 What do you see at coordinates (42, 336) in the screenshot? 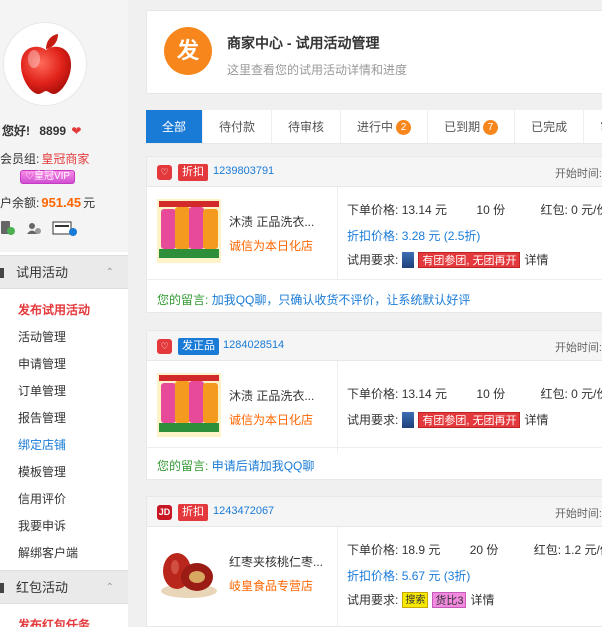
I see `menu-activity-manage: 活动管理` at bounding box center [42, 336].